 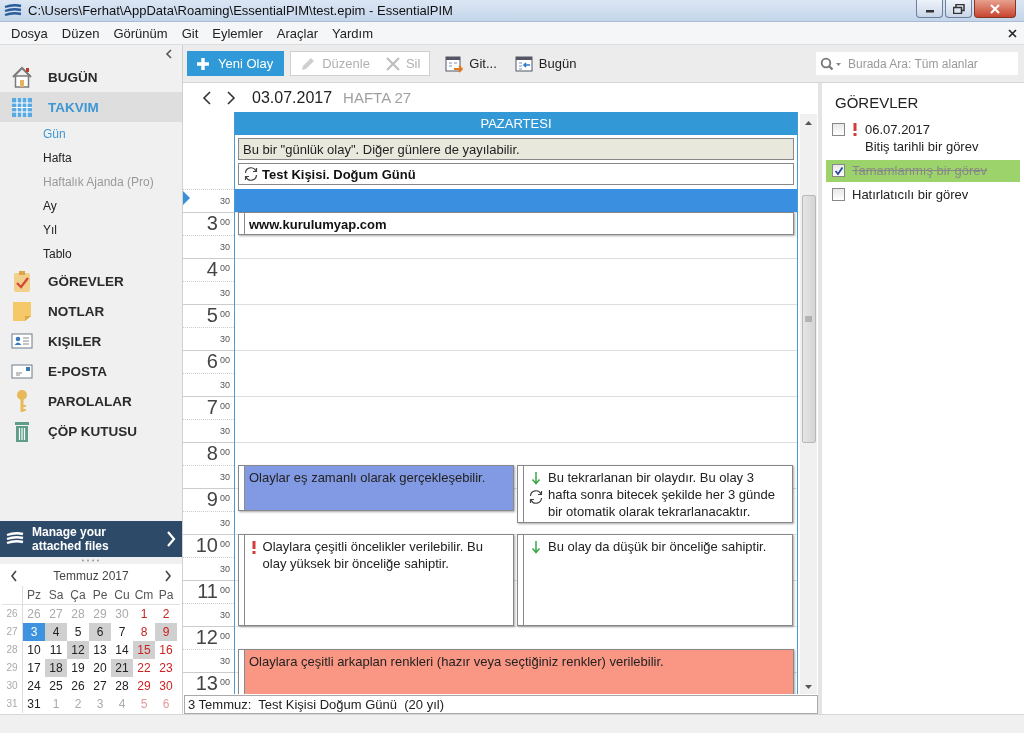 What do you see at coordinates (917, 63) in the screenshot?
I see `search-field: Burada Ara: Tüm alanlar` at bounding box center [917, 63].